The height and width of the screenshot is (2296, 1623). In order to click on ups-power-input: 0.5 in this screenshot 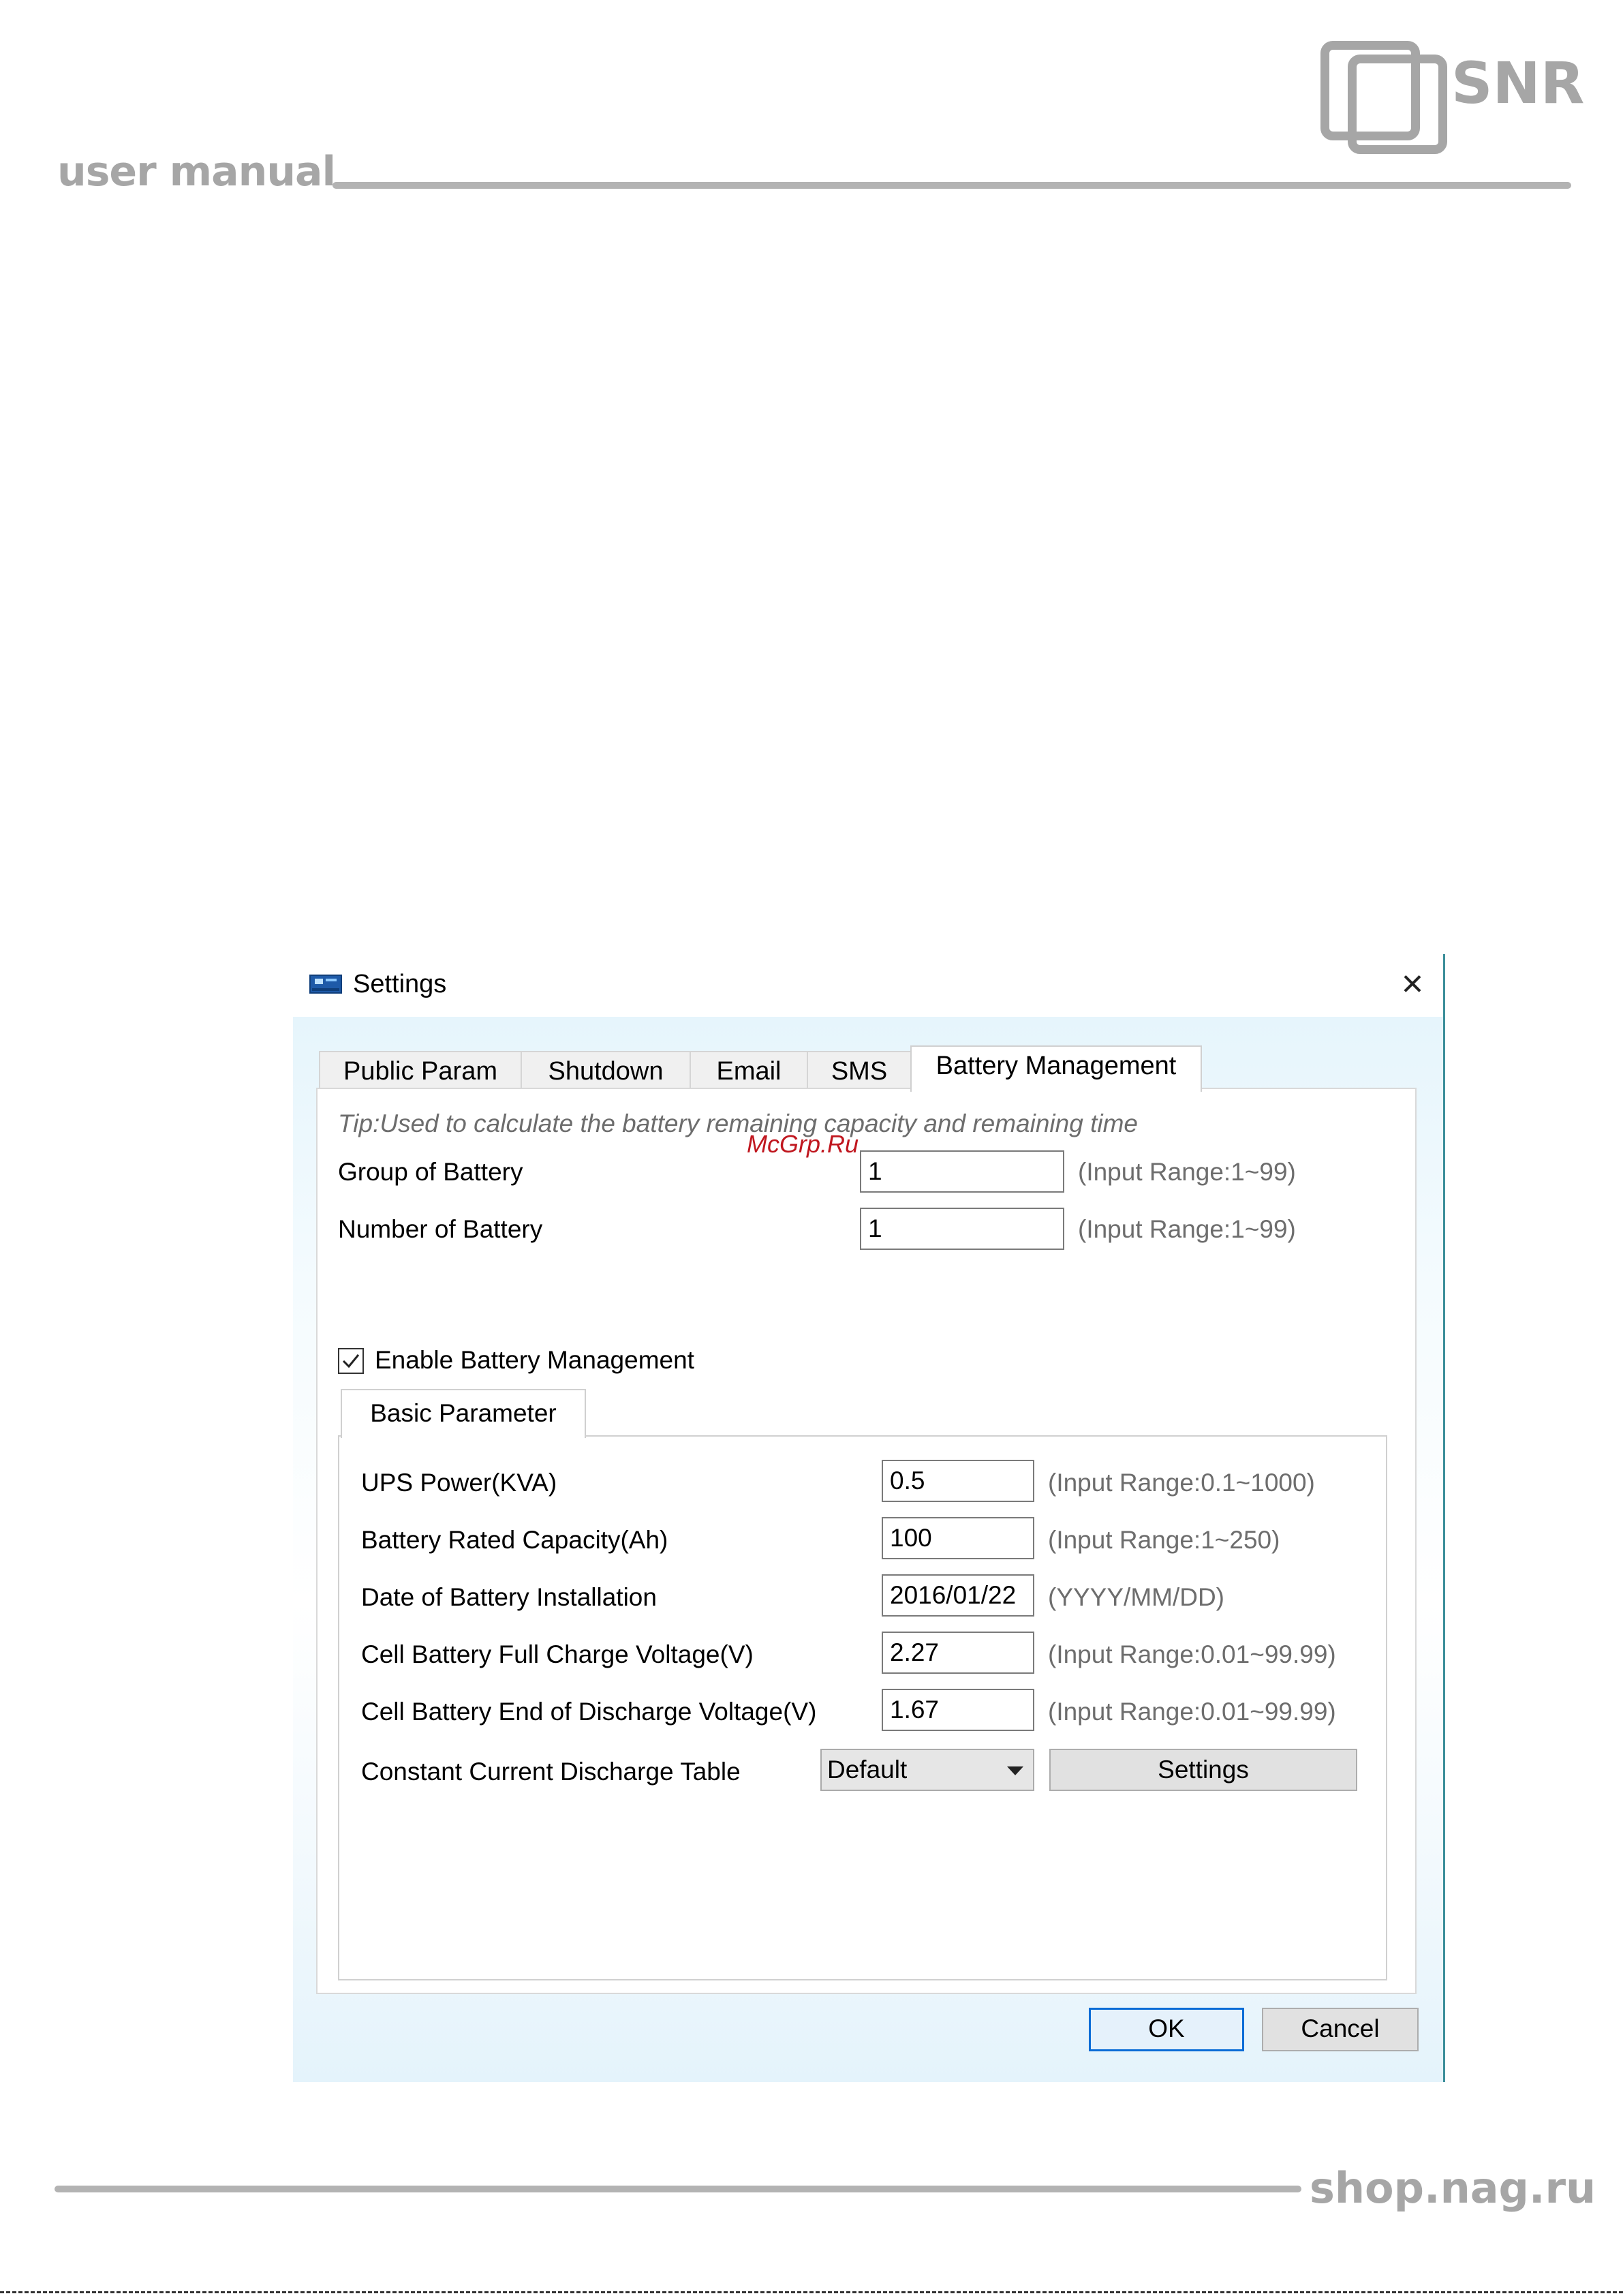, I will do `click(958, 1481)`.